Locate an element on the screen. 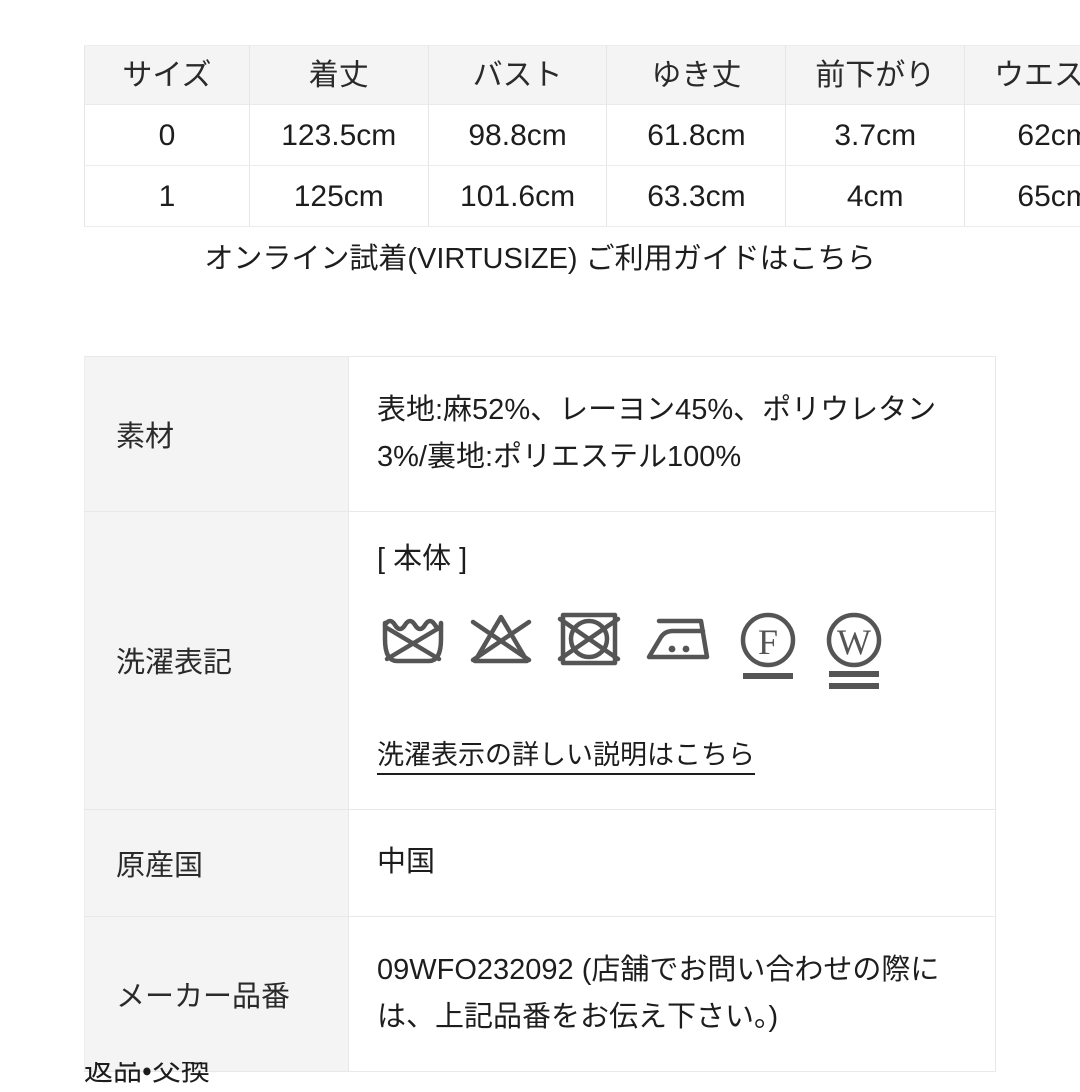 Image resolution: width=1080 pixels, height=1092 pixels. size-chart-header-cell: ウエスト is located at coordinates (1022, 75).